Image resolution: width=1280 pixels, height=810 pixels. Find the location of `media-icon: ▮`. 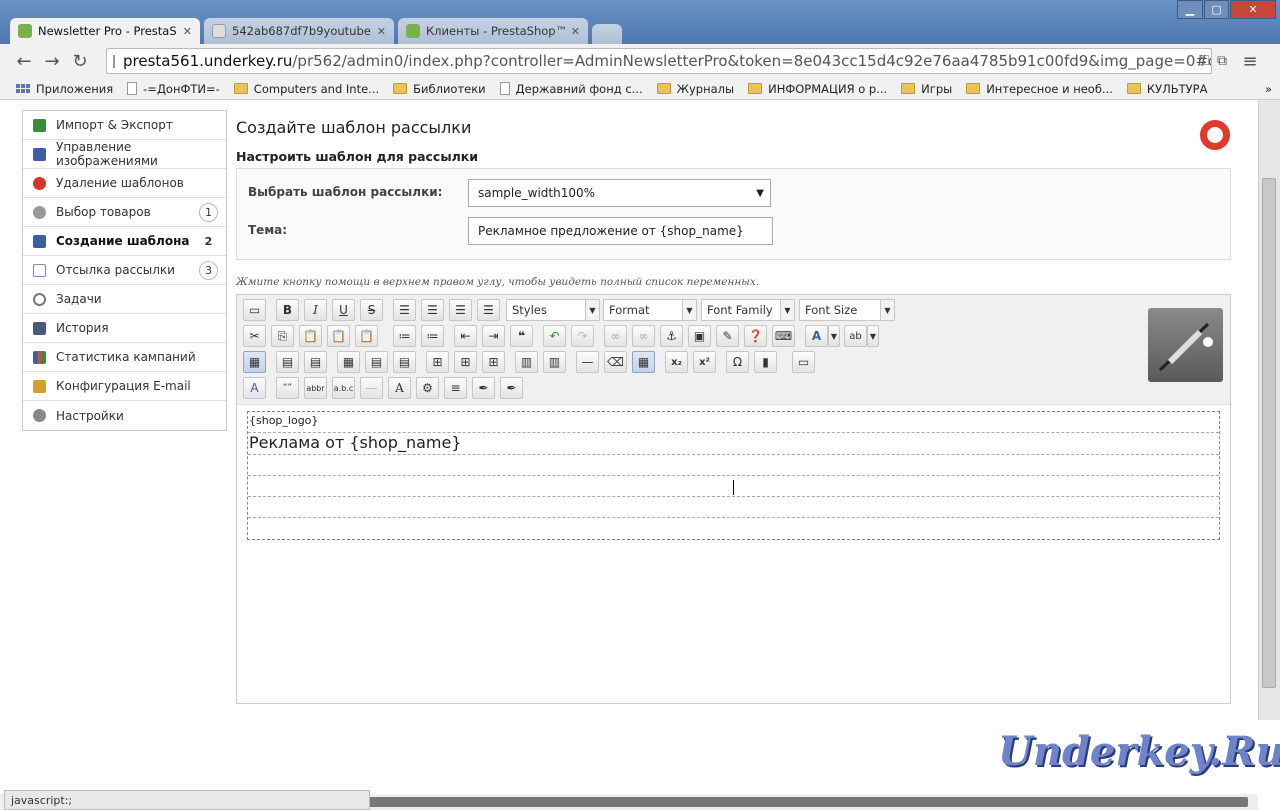

media-icon: ▮ is located at coordinates (765, 362).